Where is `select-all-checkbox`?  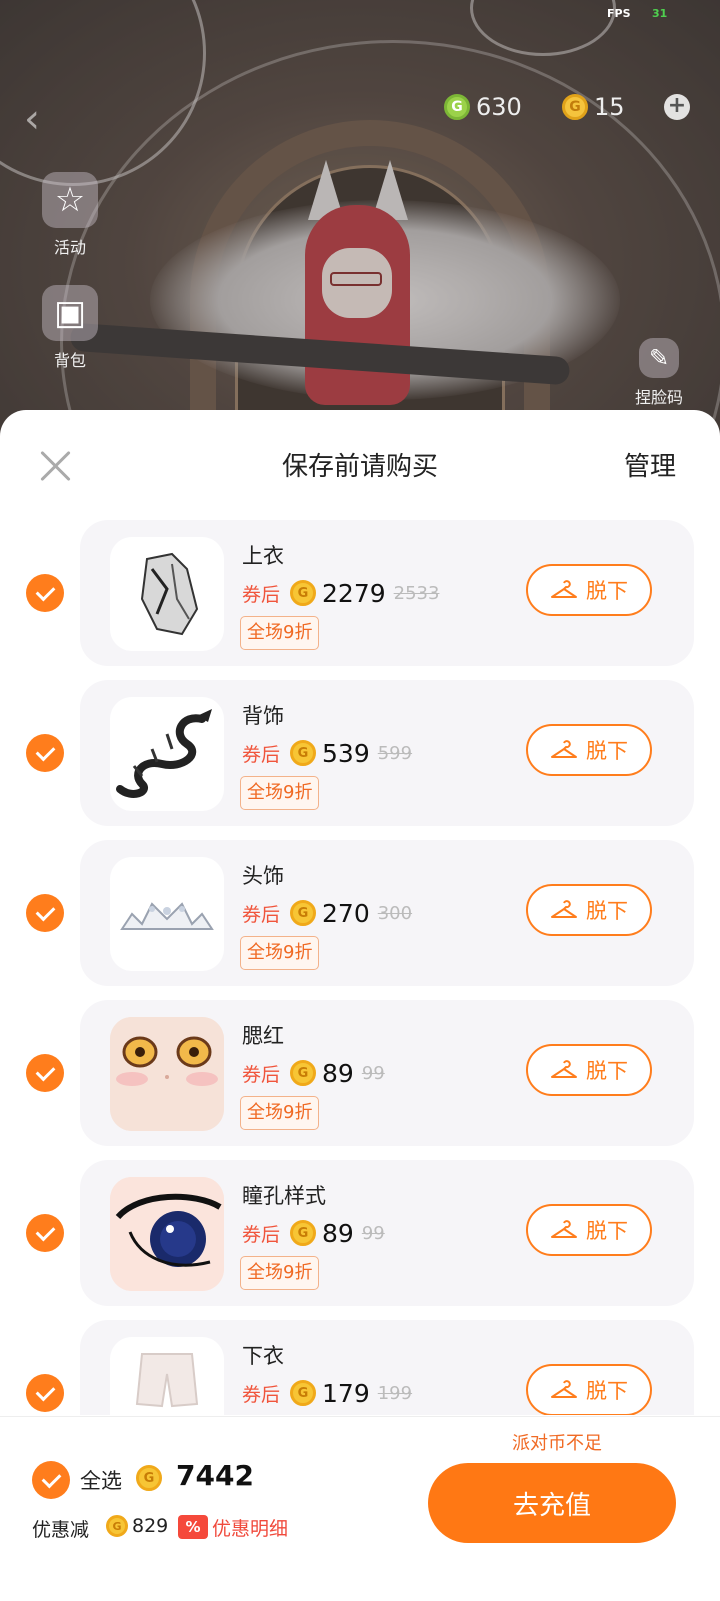 select-all-checkbox is located at coordinates (51, 1480).